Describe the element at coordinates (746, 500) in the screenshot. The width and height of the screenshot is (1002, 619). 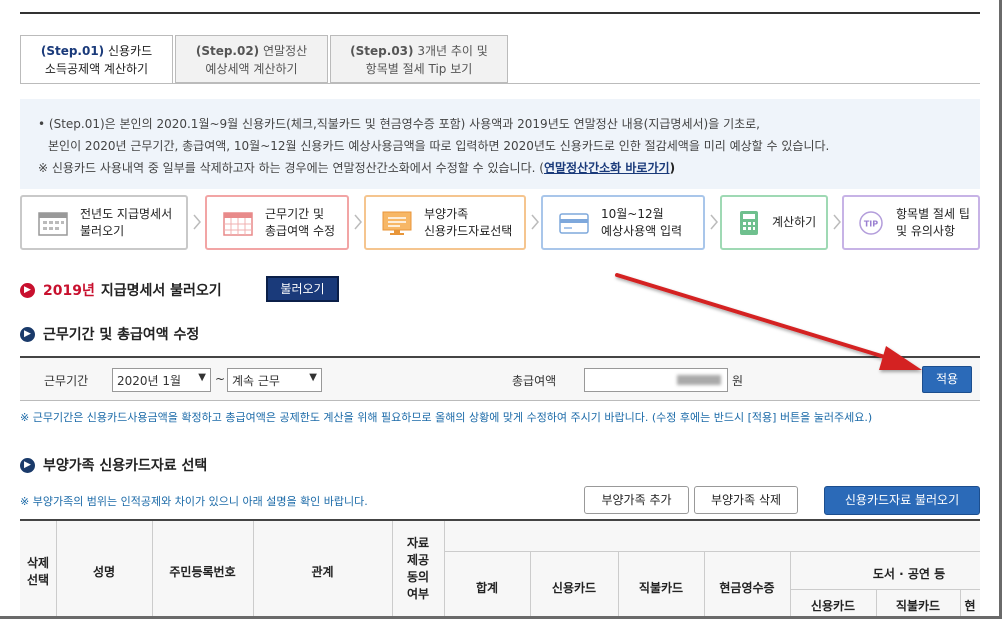
I see `delete-dependent-button: 부양가족 삭제` at that location.